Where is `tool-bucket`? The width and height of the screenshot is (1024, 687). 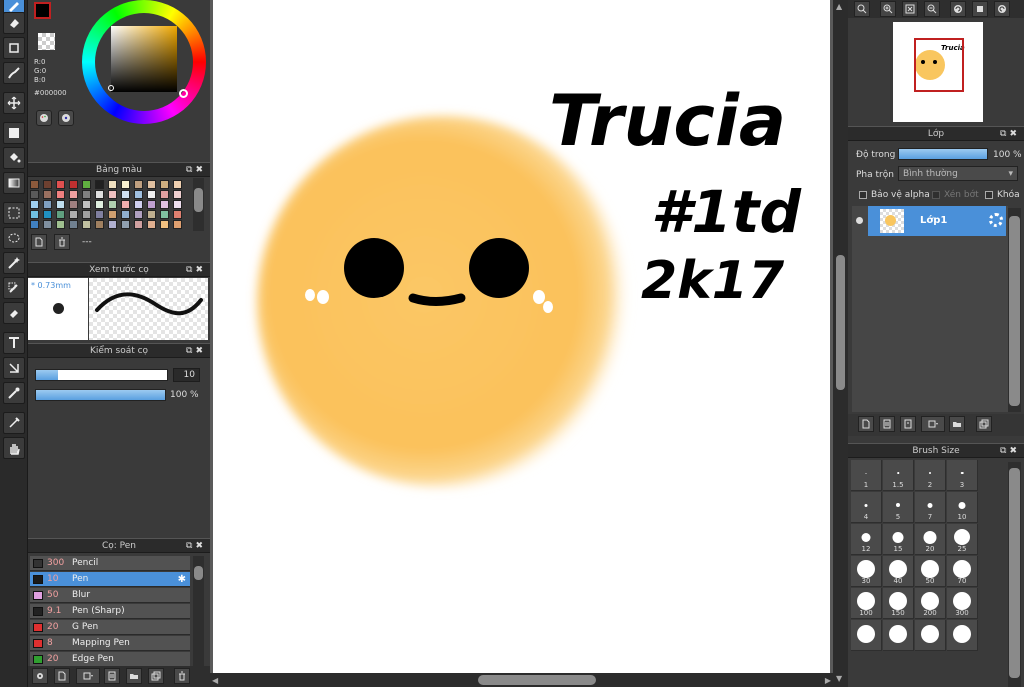 tool-bucket is located at coordinates (14, 158).